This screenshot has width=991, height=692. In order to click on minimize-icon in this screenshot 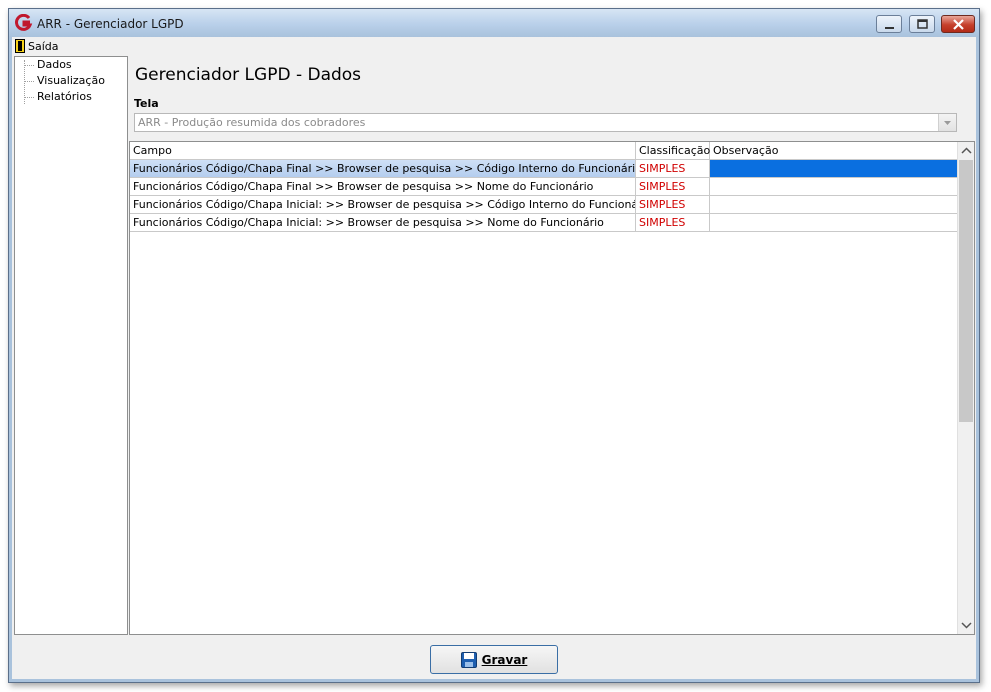, I will do `click(889, 28)`.